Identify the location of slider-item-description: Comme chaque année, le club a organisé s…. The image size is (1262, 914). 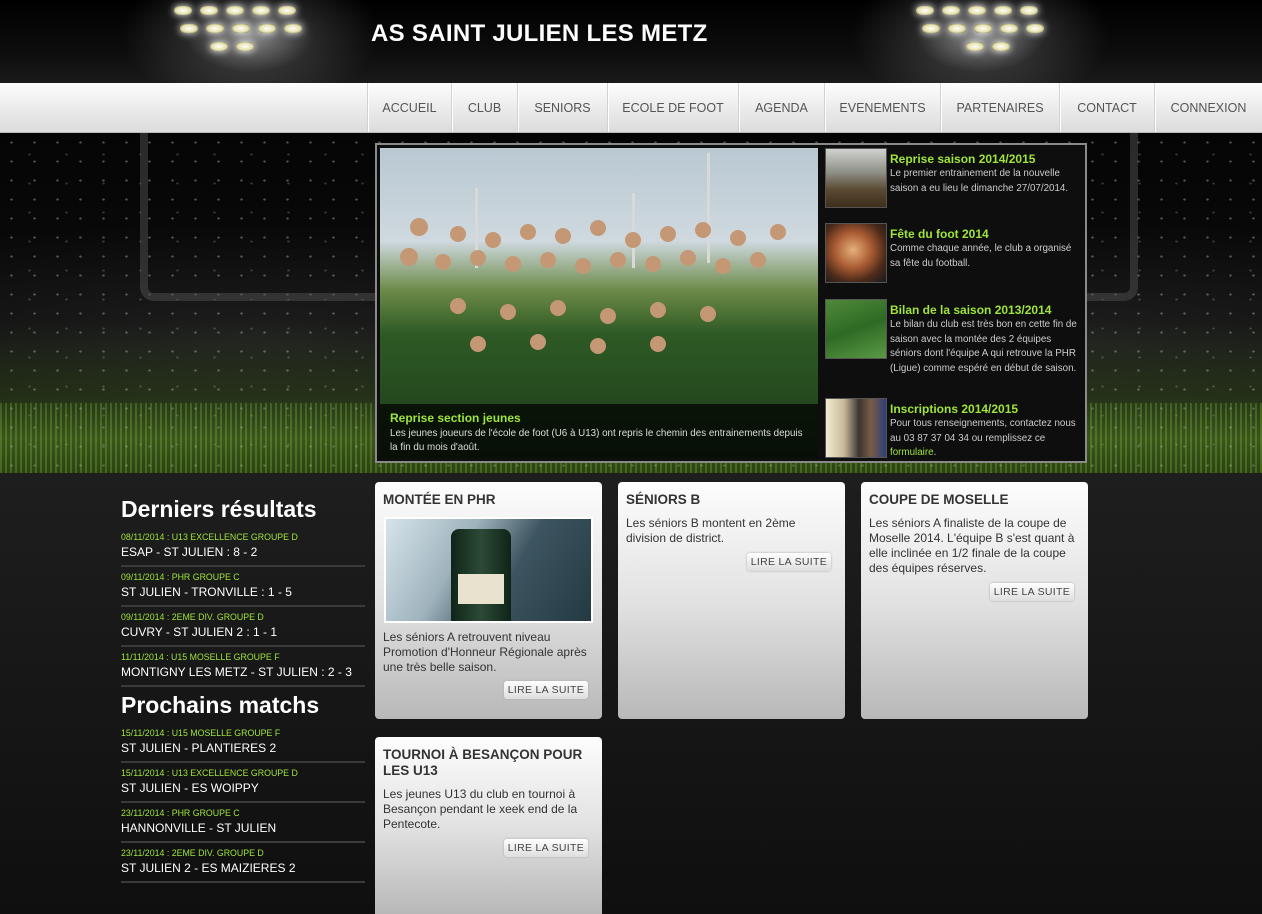
(981, 256).